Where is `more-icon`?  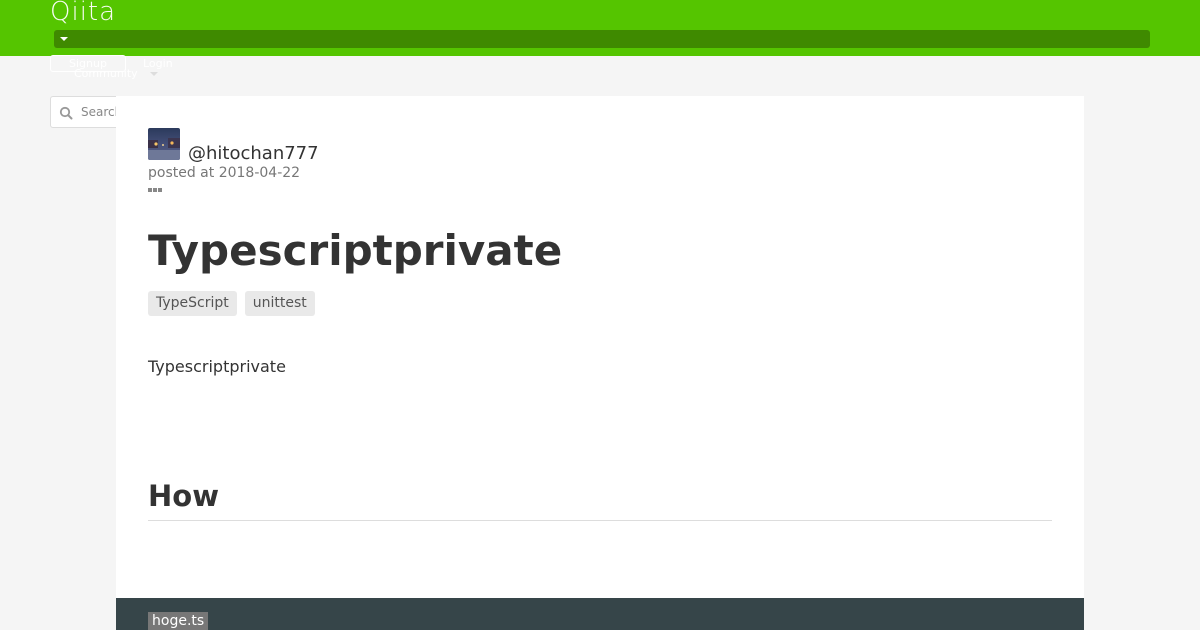
more-icon is located at coordinates (156, 190).